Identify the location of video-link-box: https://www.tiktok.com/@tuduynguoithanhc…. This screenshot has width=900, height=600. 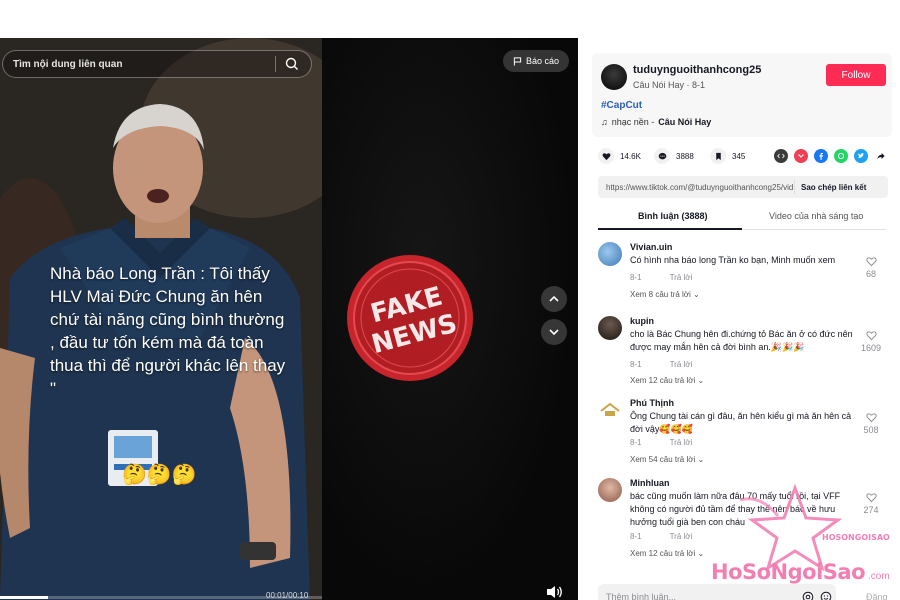
(743, 187).